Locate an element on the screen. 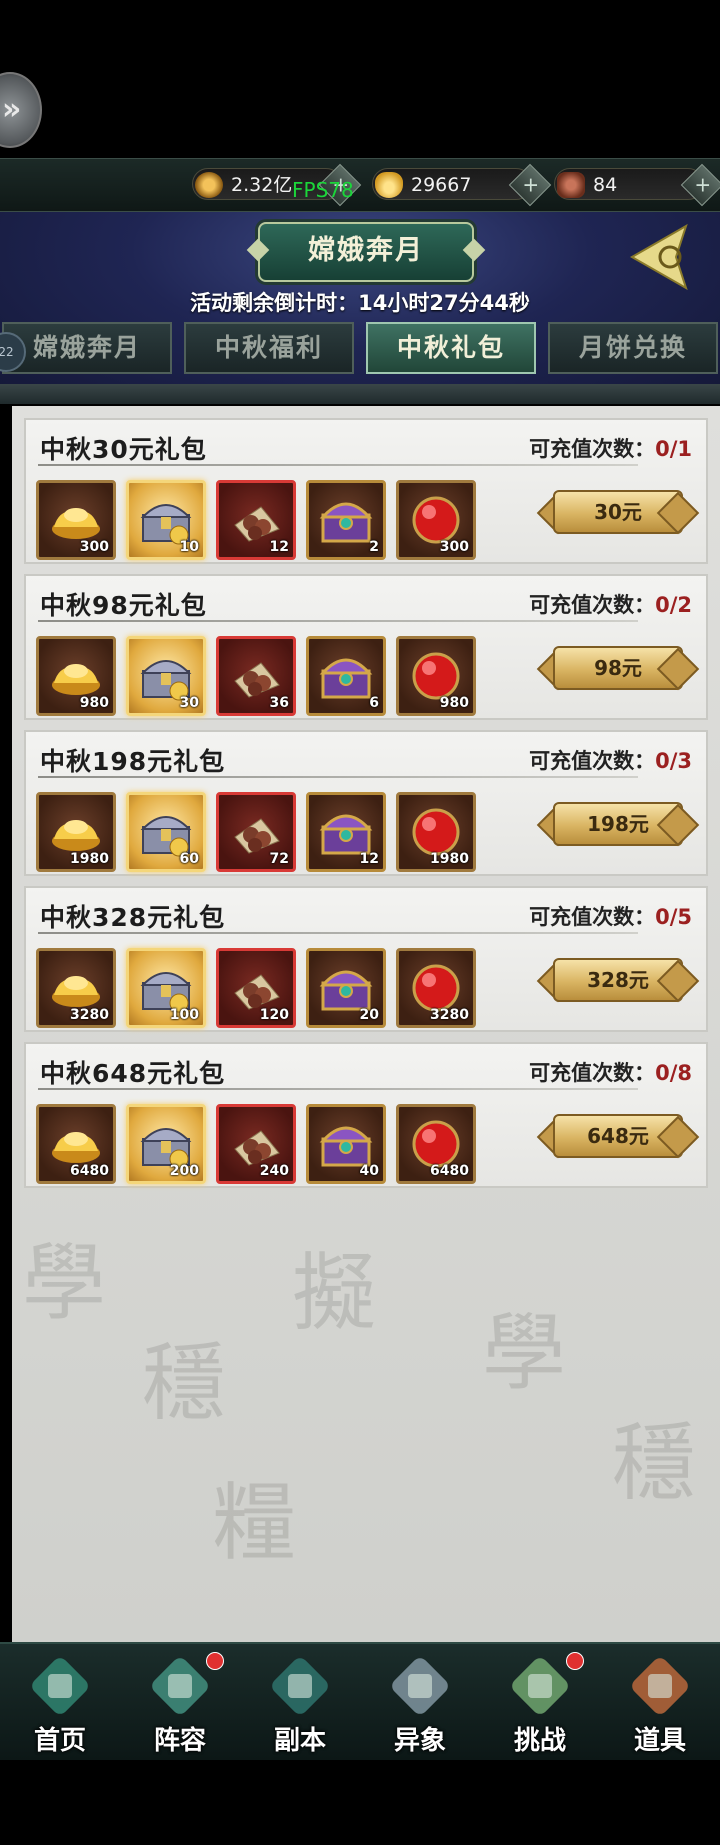 This screenshot has height=1845, width=720. currency-bar: 2.32亿 + 29667 + 84 + is located at coordinates (360, 185).